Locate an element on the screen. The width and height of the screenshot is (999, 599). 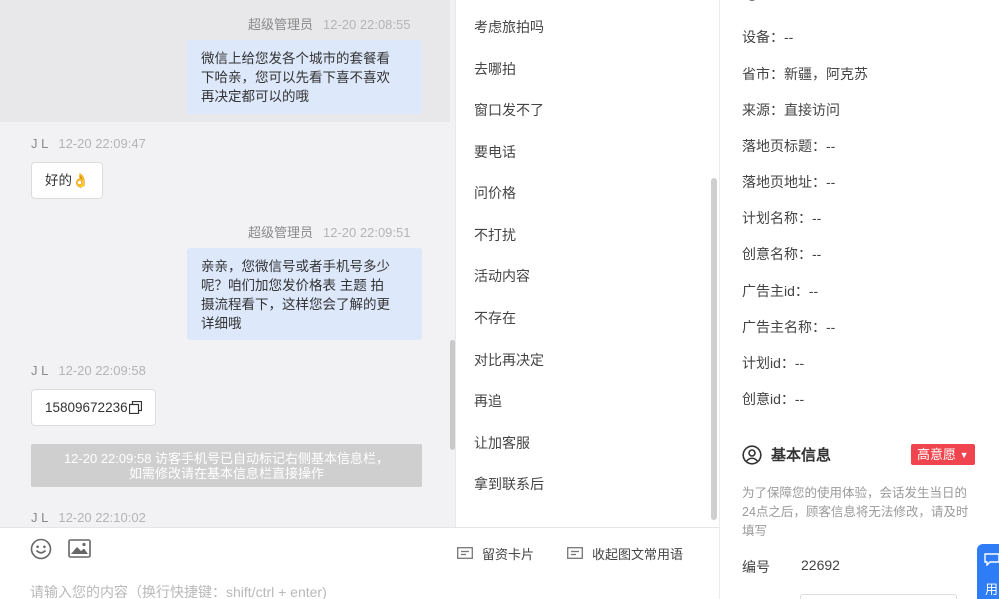
outgoing-message: 微信上给您发各个城市的套餐看 下哈亲，您可以先看下喜不喜欢 再决定都可以的哦 is located at coordinates (304, 77).